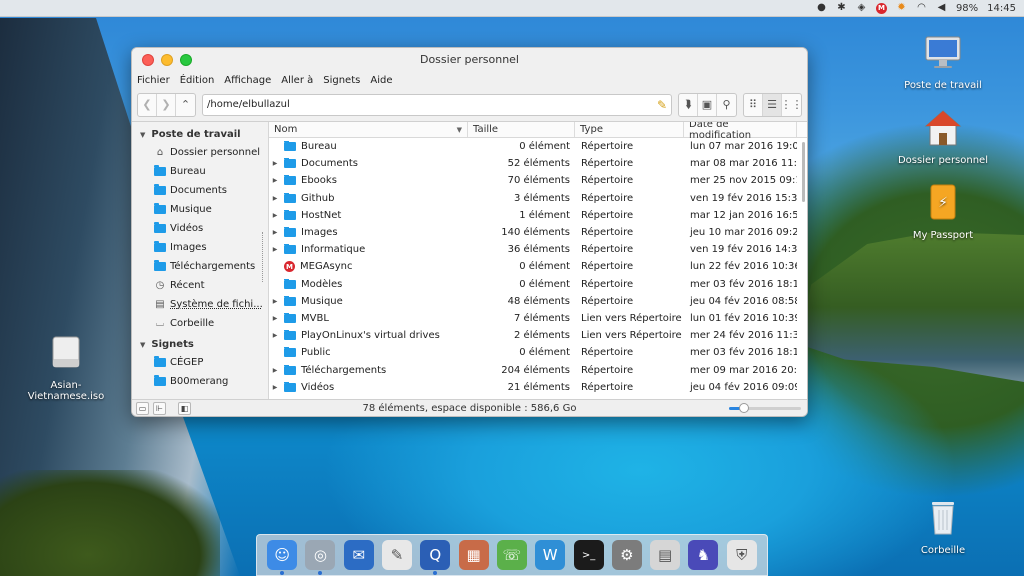 The image size is (1024, 576). Describe the element at coordinates (943, 212) in the screenshot. I see `desktop-icon-passport: ⚡ My Passport` at that location.